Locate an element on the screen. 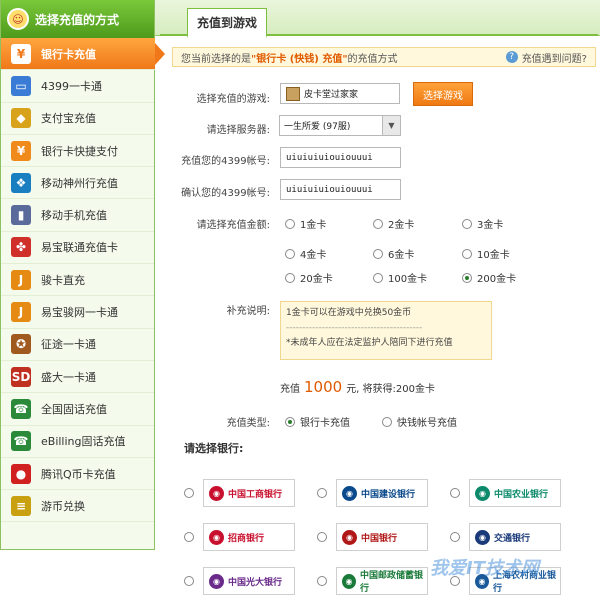  choose-game-button: 选择游戏 is located at coordinates (443, 94).